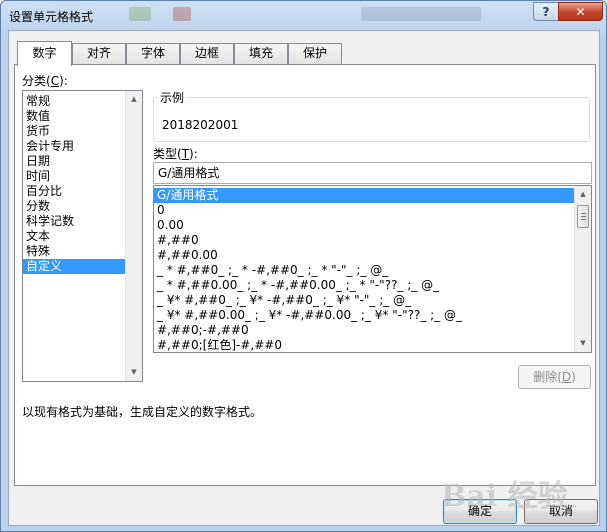 The image size is (607, 532). Describe the element at coordinates (372, 240) in the screenshot. I see `list-item: #,##0` at that location.